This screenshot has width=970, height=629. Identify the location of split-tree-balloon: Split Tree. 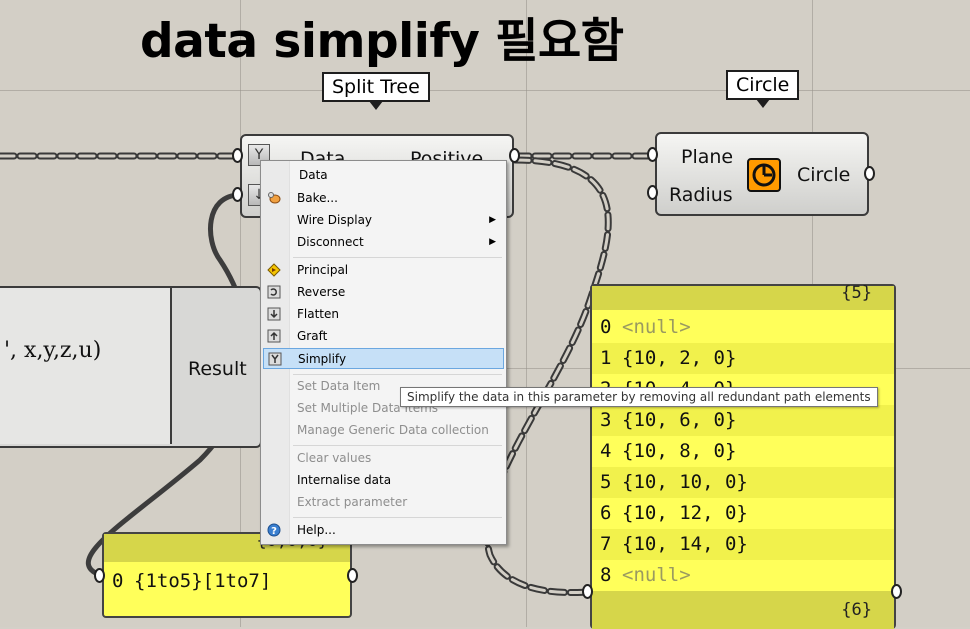
(376, 91).